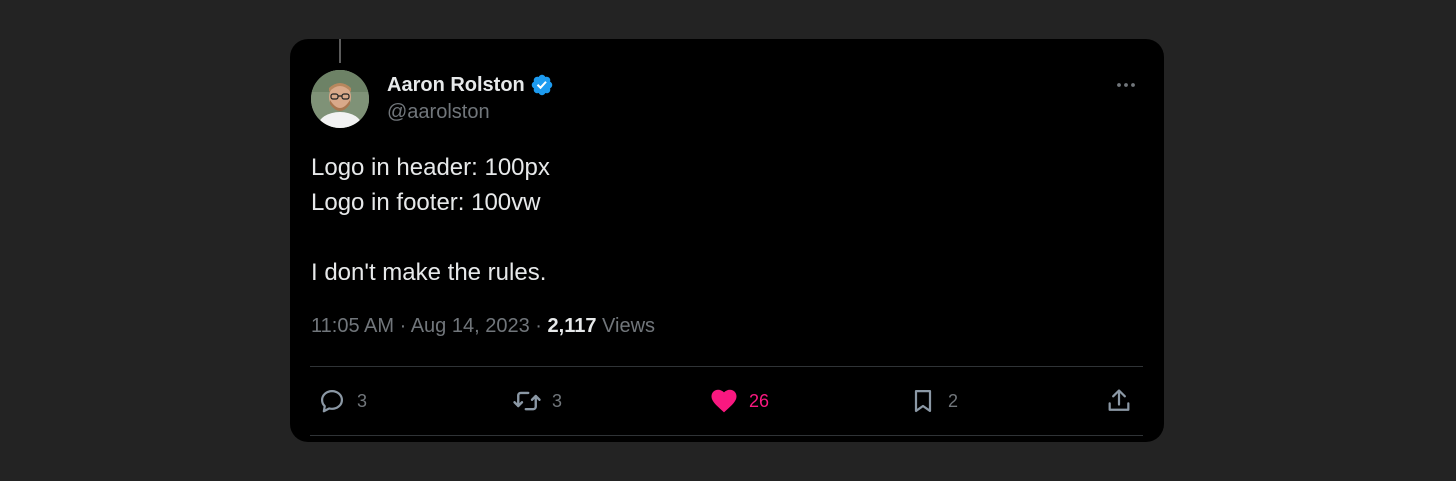  I want to click on share-icon, so click(1119, 401).